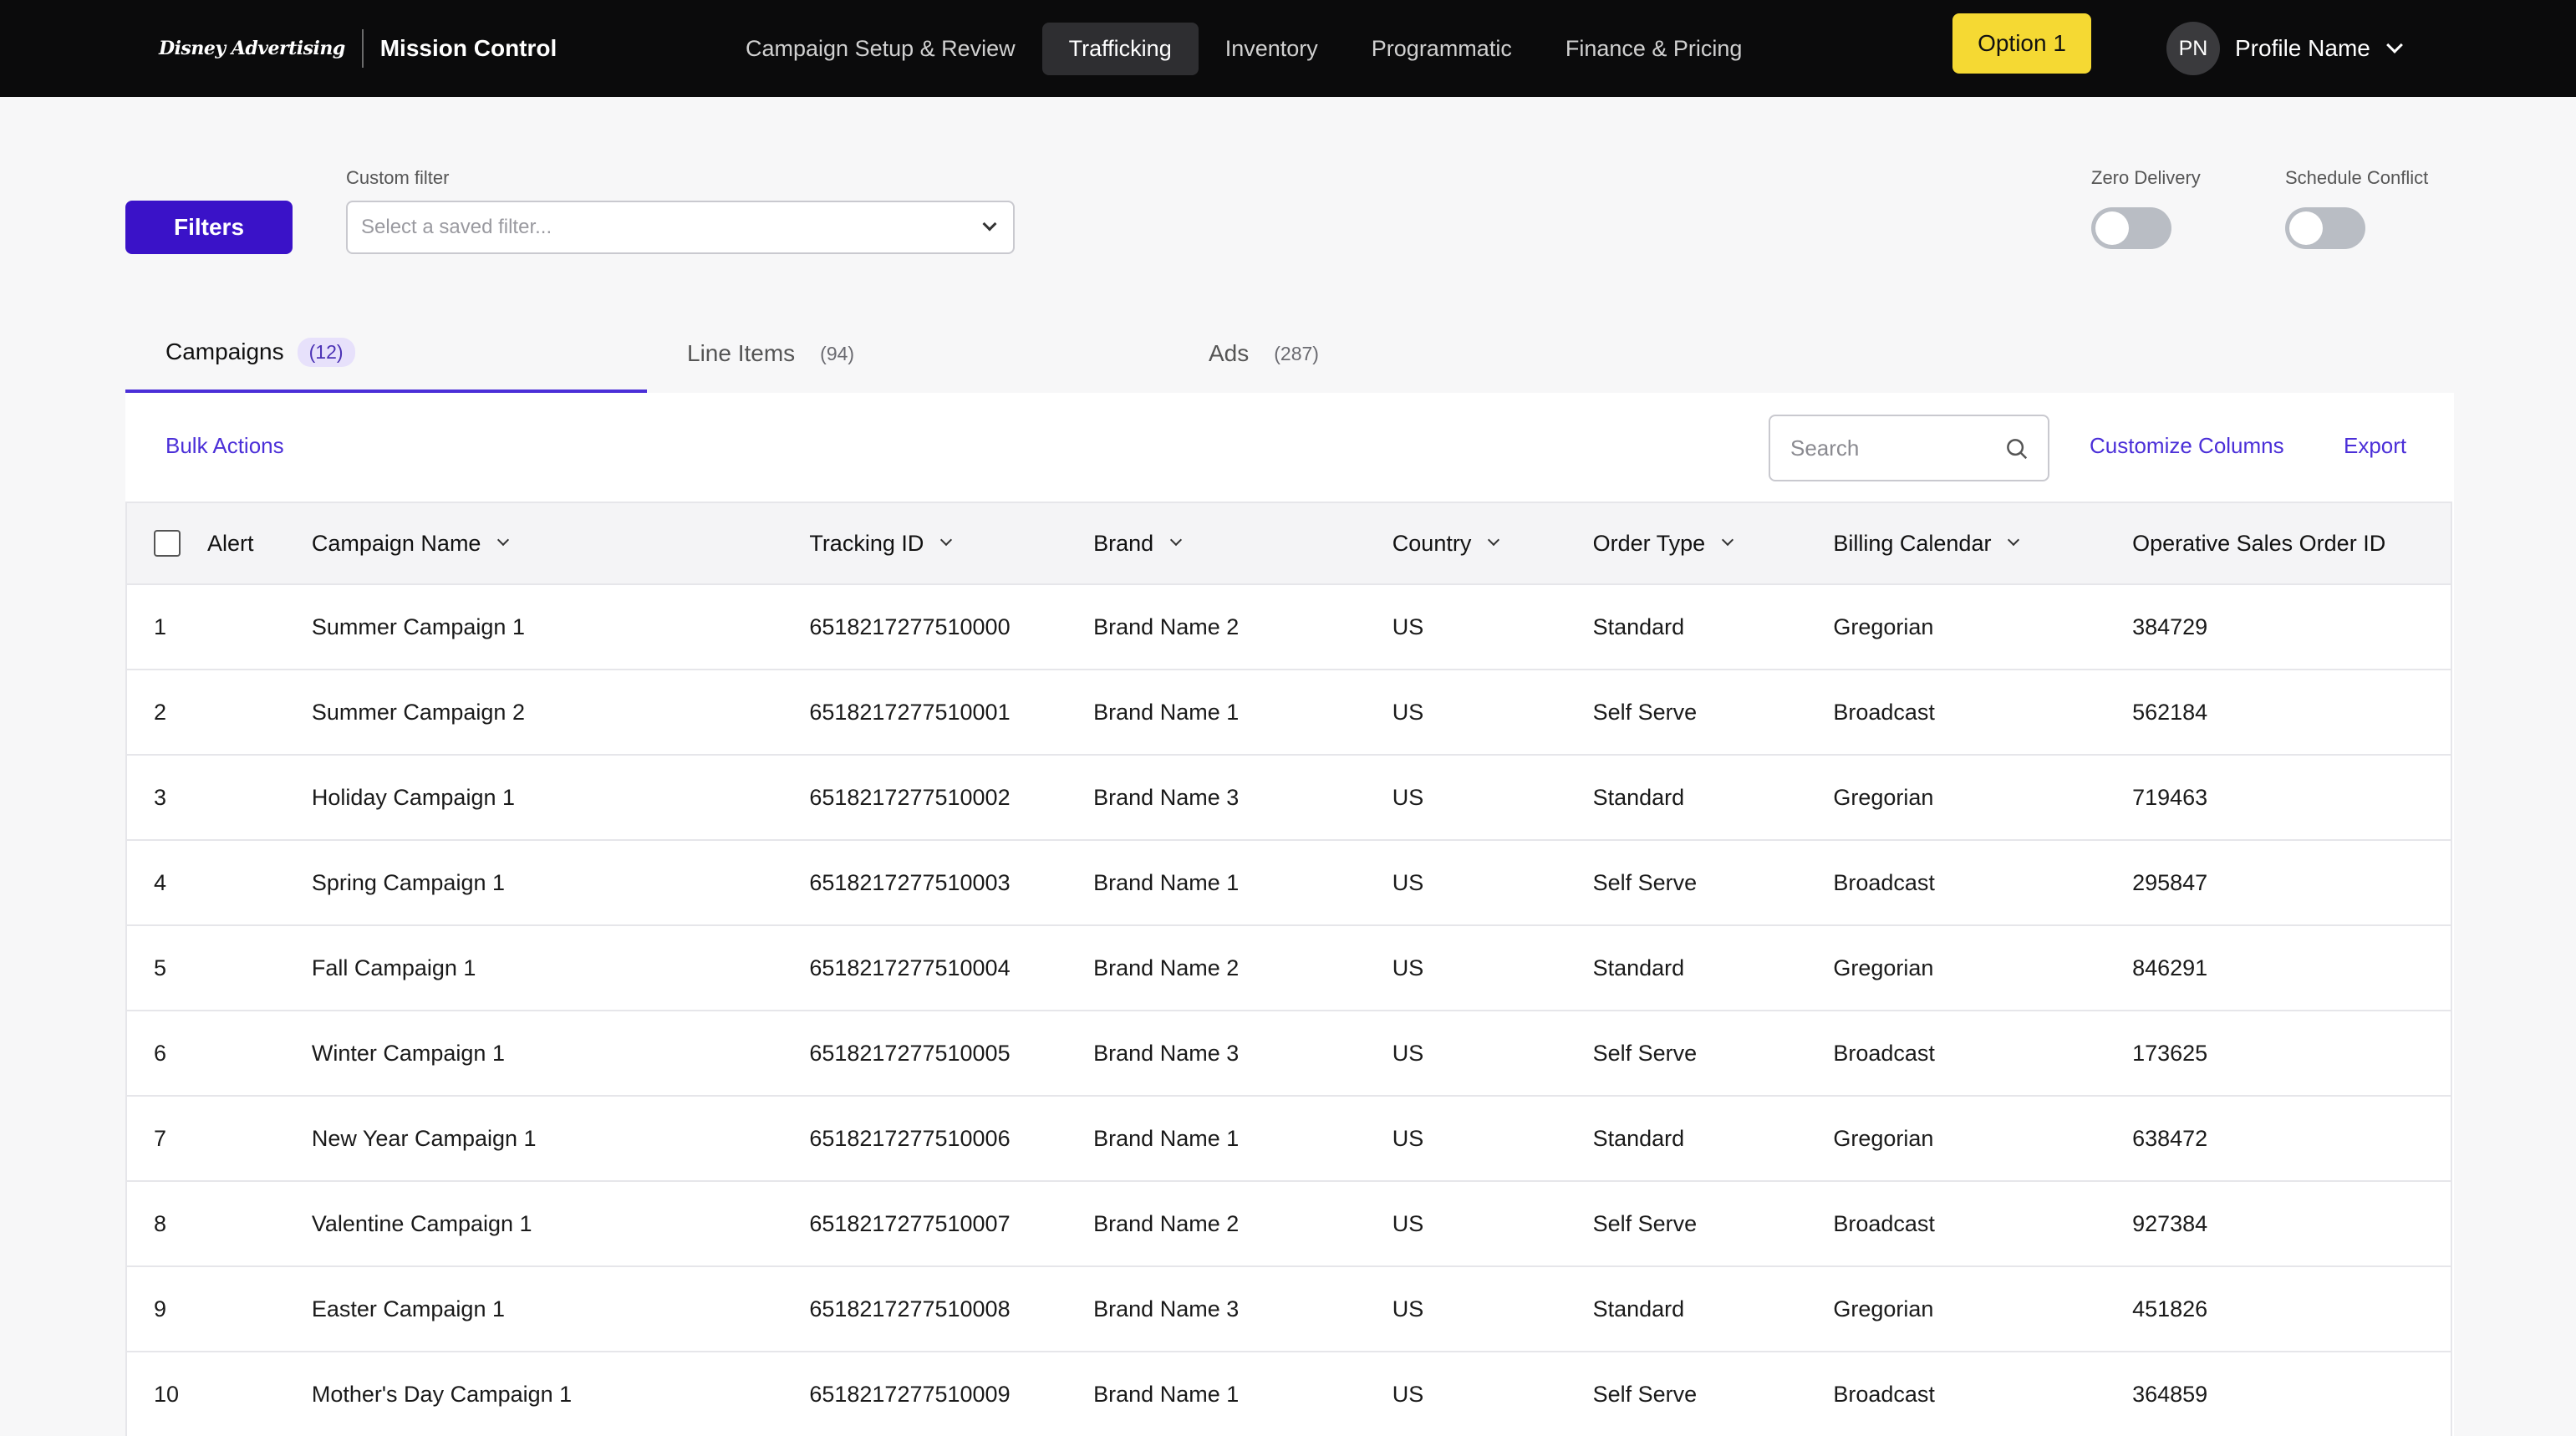 The height and width of the screenshot is (1436, 2576). Describe the element at coordinates (1909, 448) in the screenshot. I see `search-input: Search` at that location.